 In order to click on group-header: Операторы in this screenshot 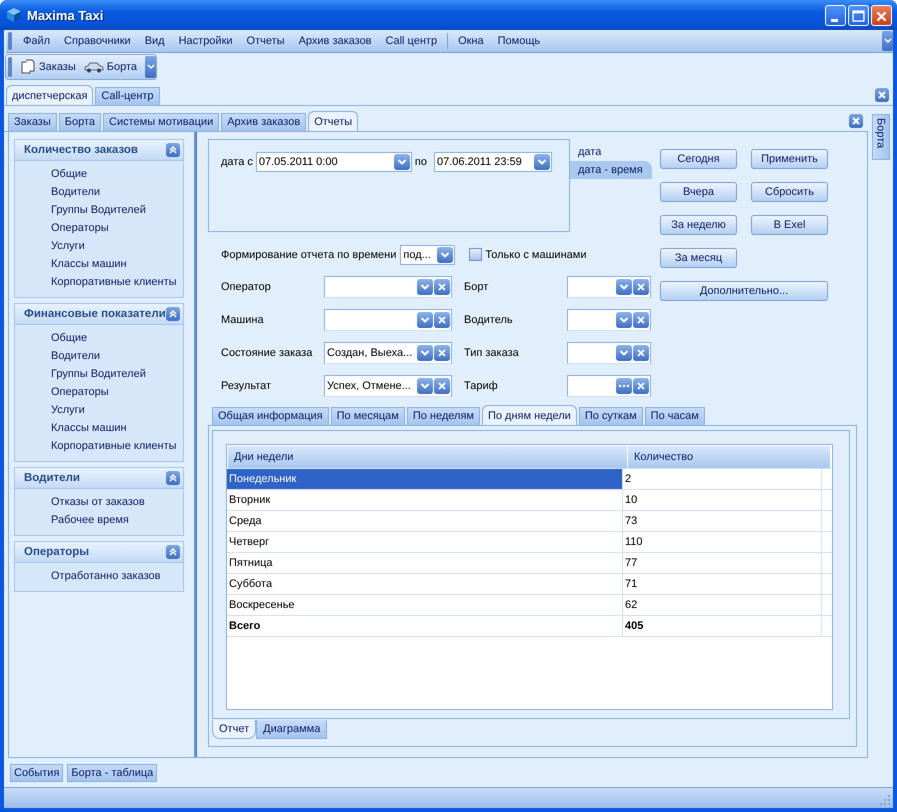, I will do `click(99, 552)`.